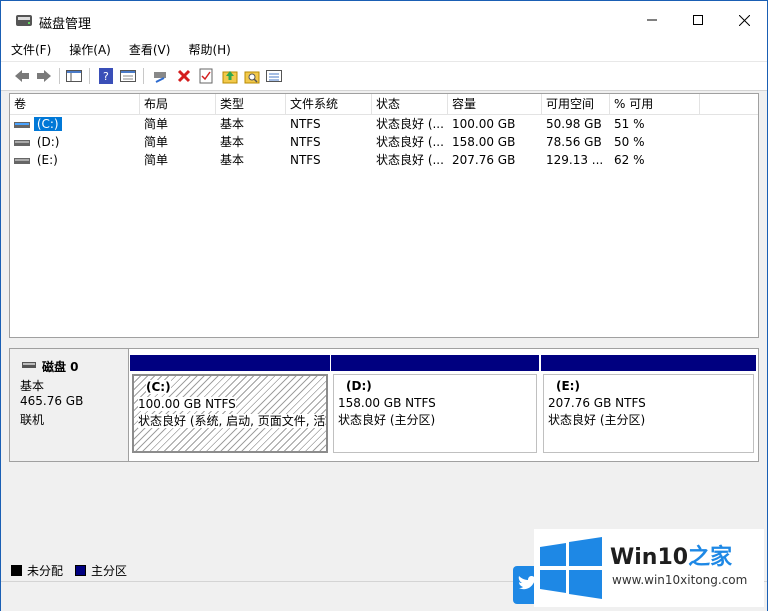  What do you see at coordinates (65, 24) in the screenshot?
I see `window-title: 磁盘管理` at bounding box center [65, 24].